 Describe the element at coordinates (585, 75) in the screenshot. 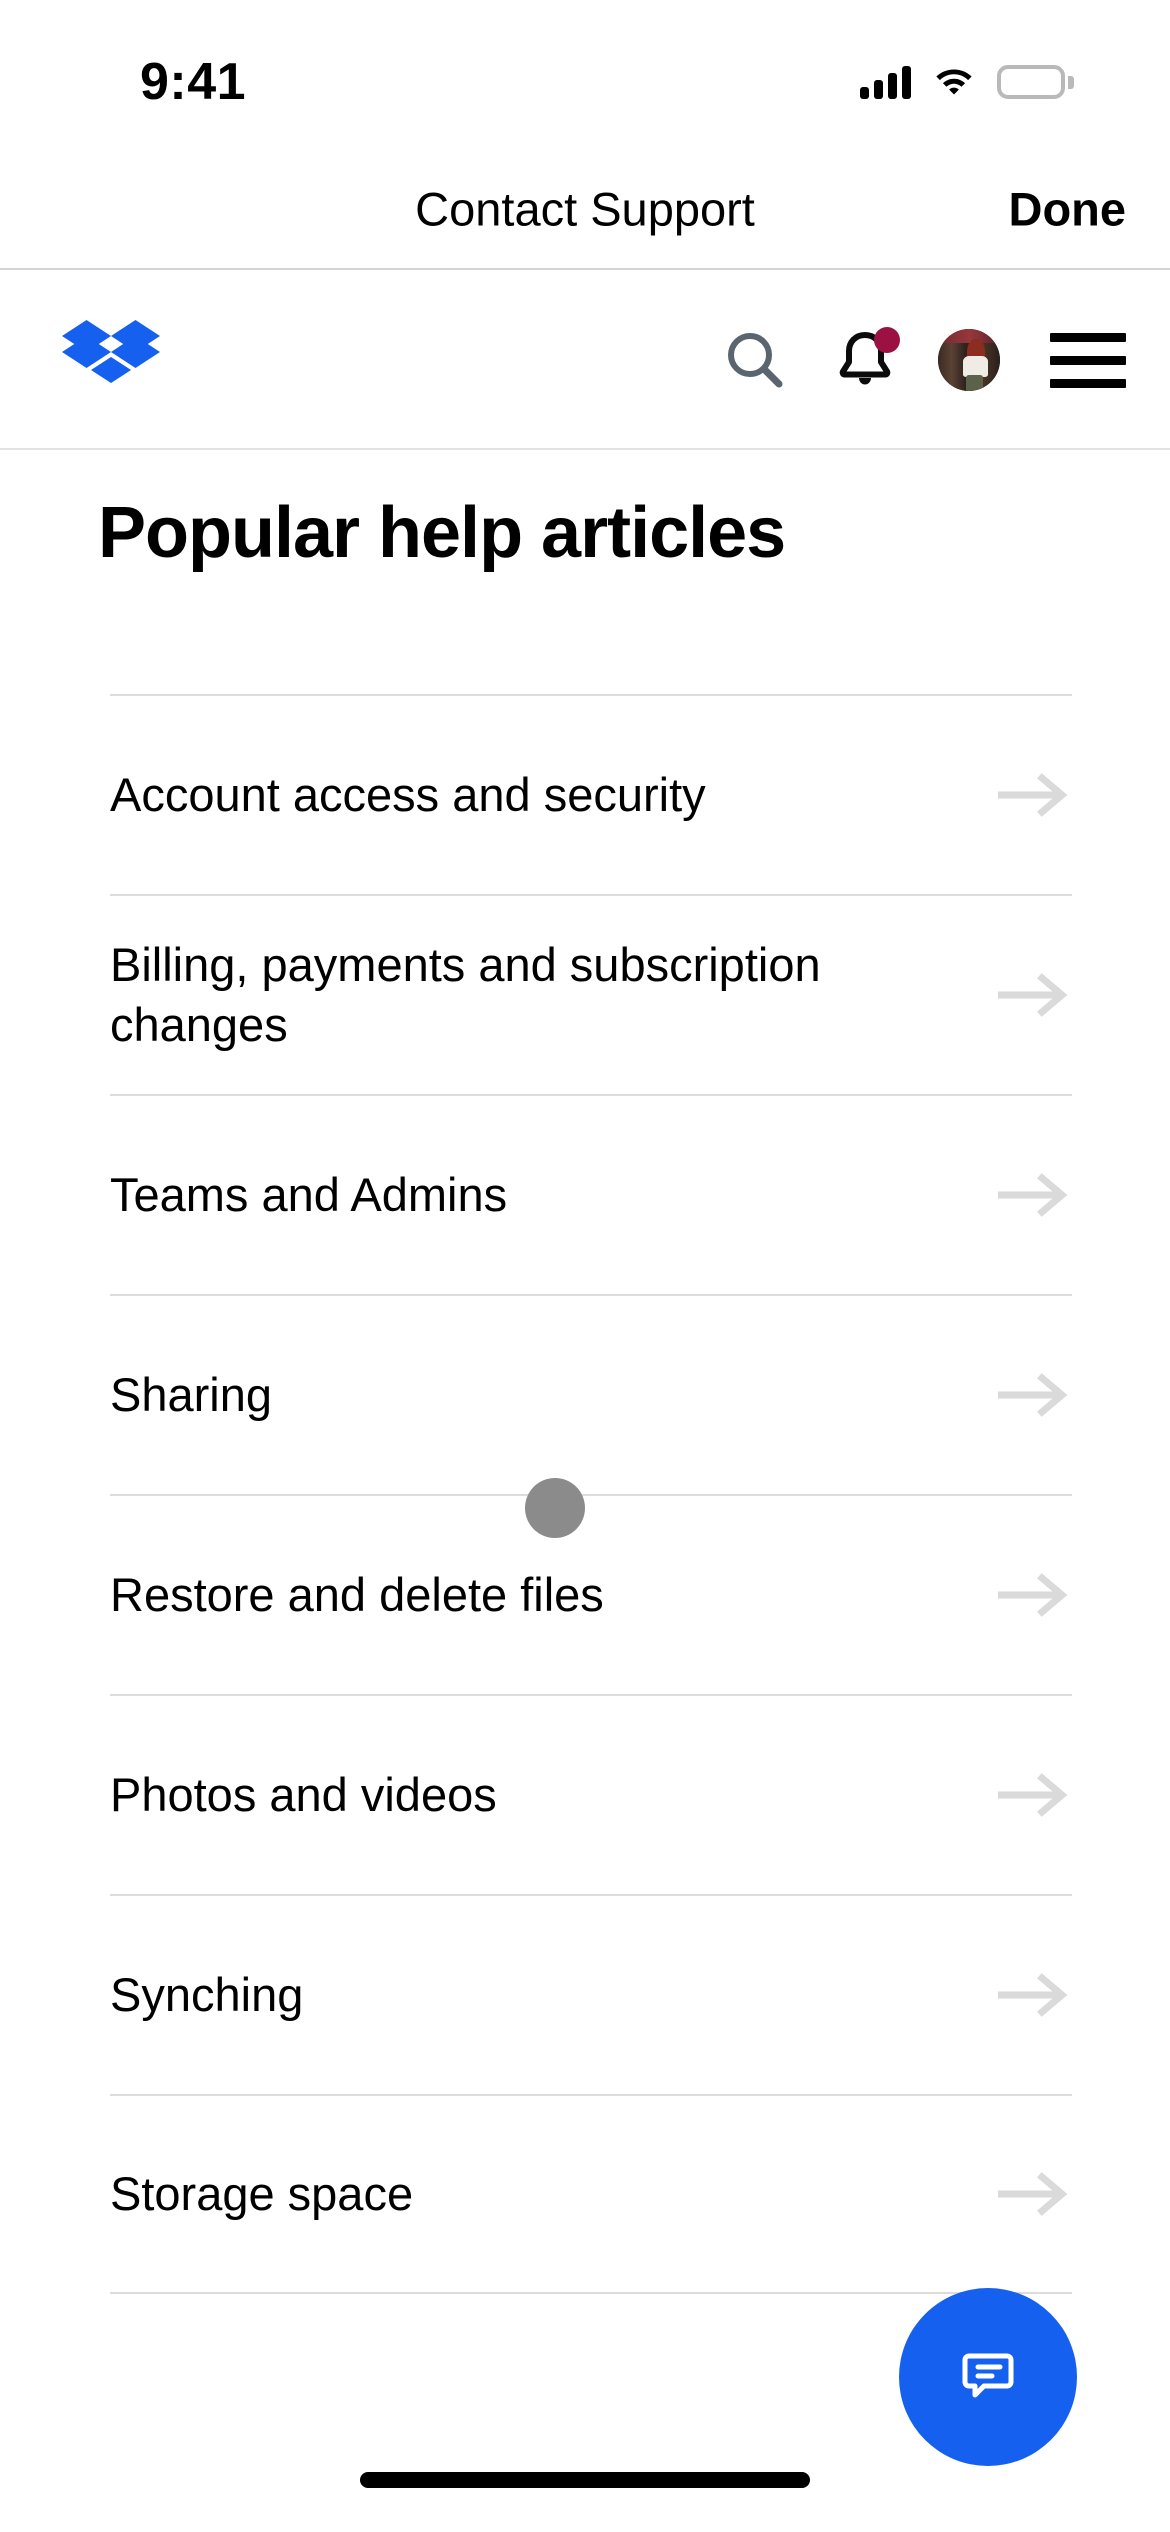

I see `status-bar: 9:41` at that location.